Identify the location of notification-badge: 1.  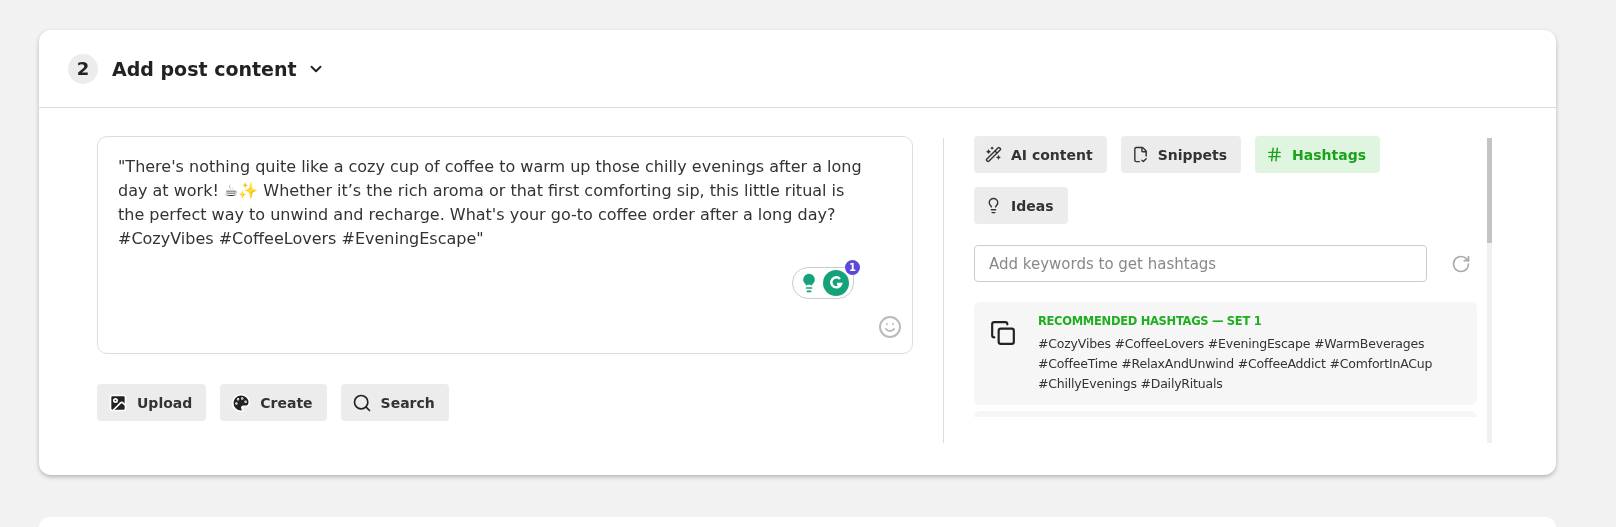
(852, 267).